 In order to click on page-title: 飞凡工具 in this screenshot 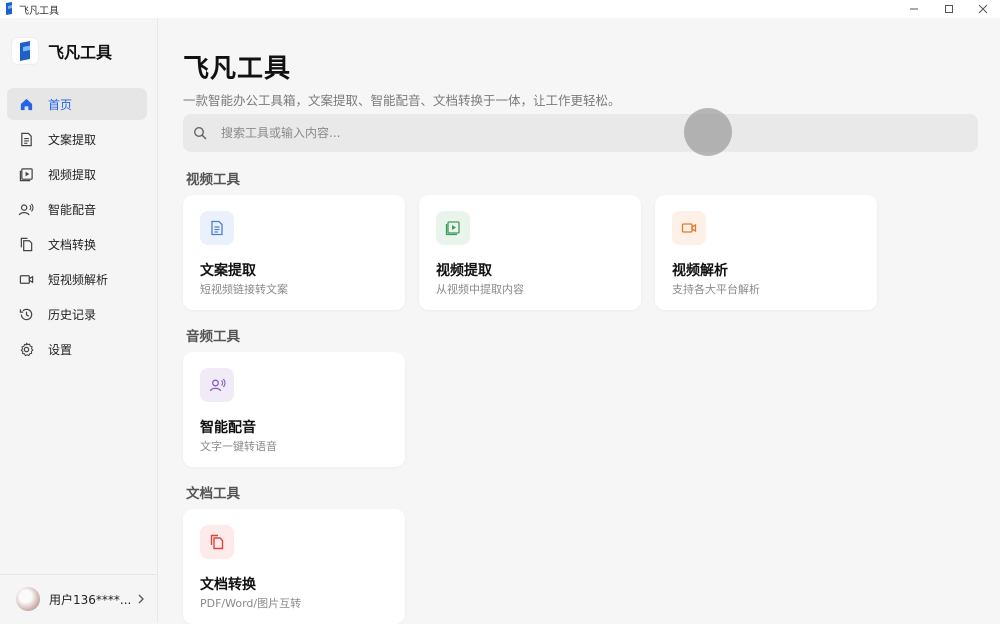, I will do `click(237, 69)`.